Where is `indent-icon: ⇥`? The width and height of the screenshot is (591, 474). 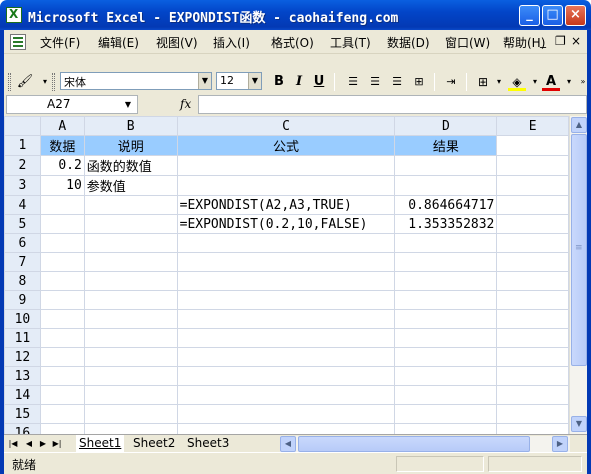 indent-icon: ⇥ is located at coordinates (451, 82).